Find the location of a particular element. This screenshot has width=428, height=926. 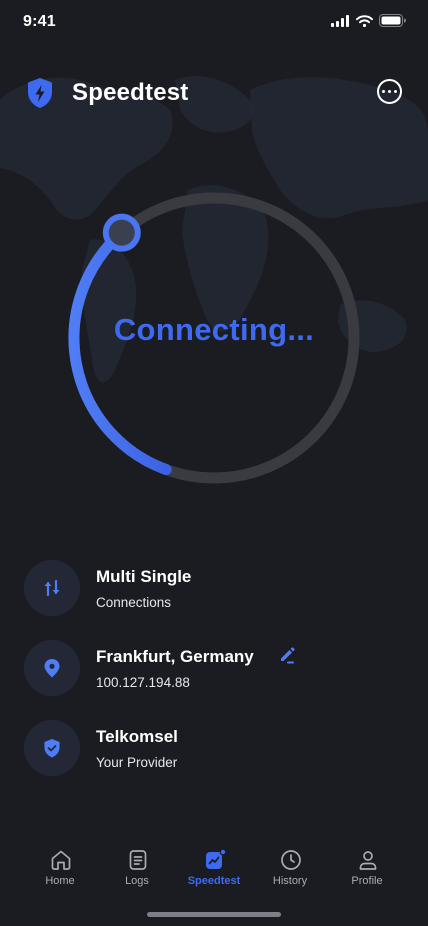

status-icons is located at coordinates (368, 20).